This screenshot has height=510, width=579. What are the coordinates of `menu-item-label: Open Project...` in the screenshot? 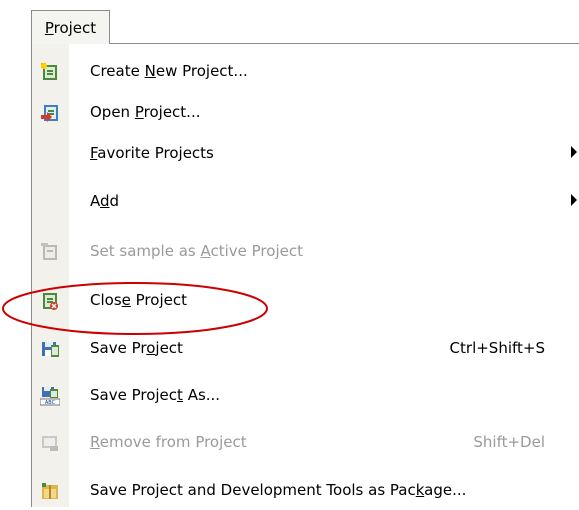 It's located at (145, 112).